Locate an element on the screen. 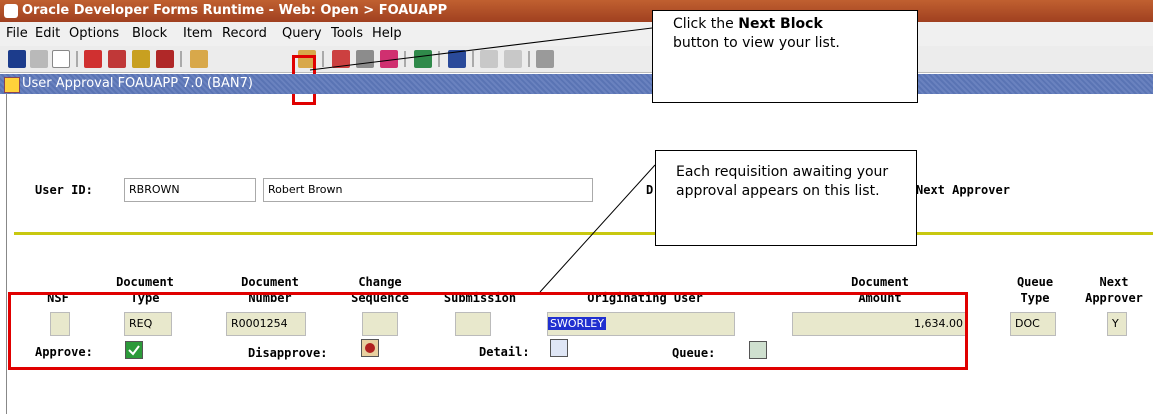  callout-next-block-prefix: Click the is located at coordinates (706, 24).